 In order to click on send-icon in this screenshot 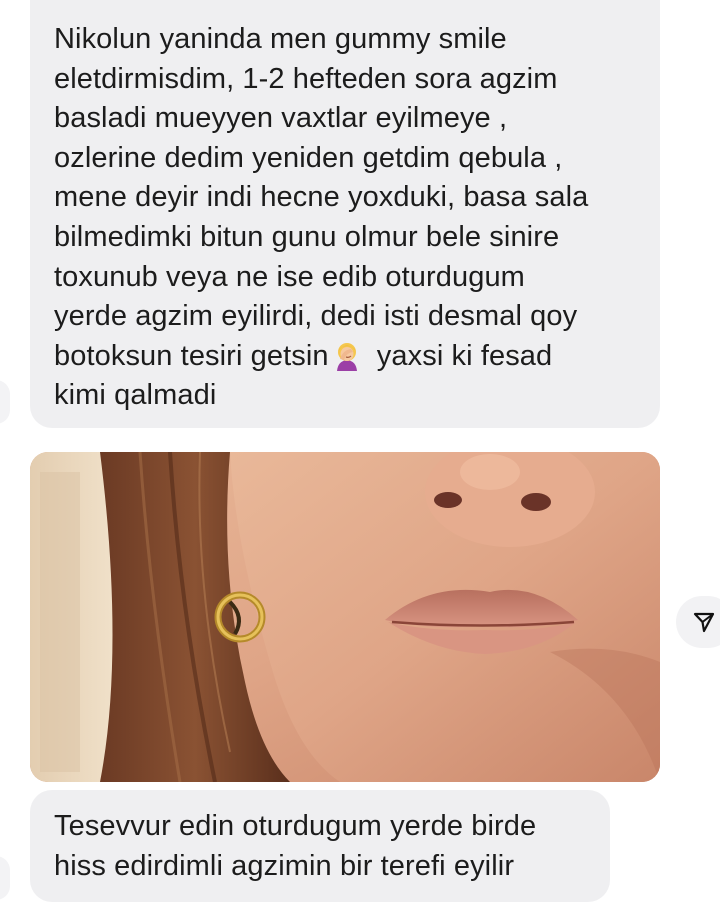, I will do `click(704, 622)`.